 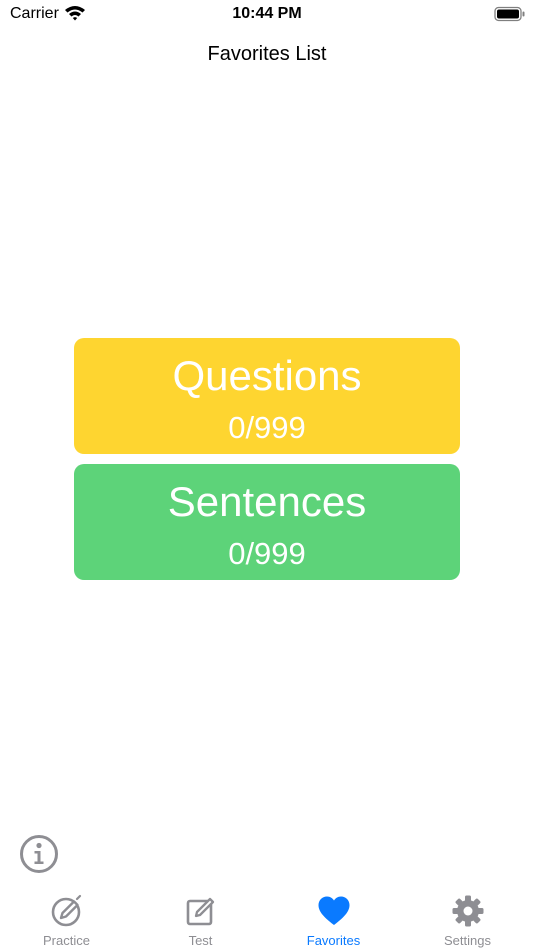 I want to click on sentences-count: 0/999, so click(x=267, y=553).